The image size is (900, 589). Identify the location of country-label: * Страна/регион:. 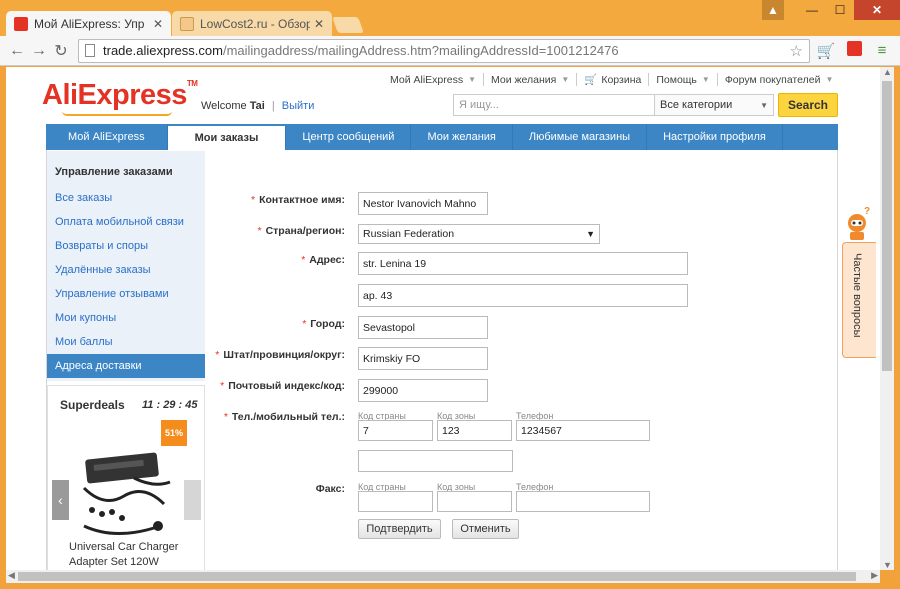
(301, 231).